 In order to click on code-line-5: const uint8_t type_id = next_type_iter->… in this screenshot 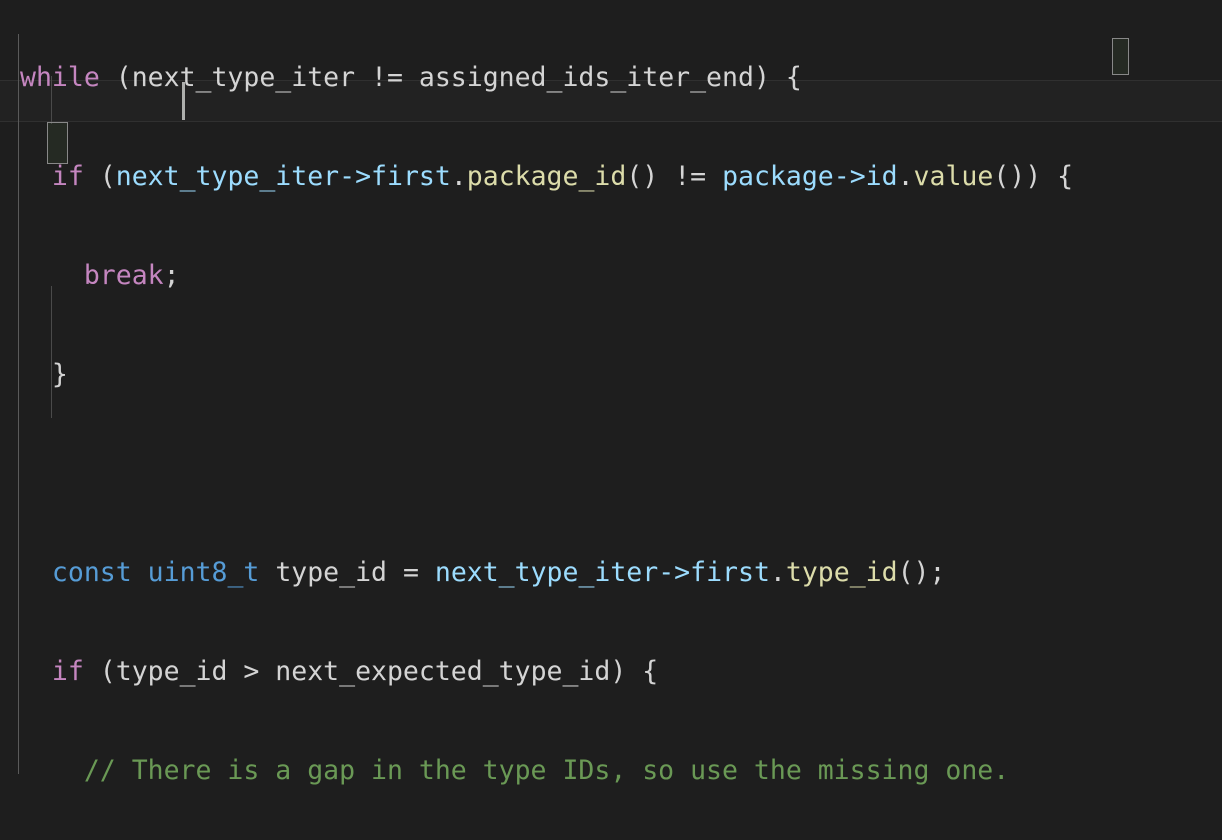, I will do `click(611, 573)`.